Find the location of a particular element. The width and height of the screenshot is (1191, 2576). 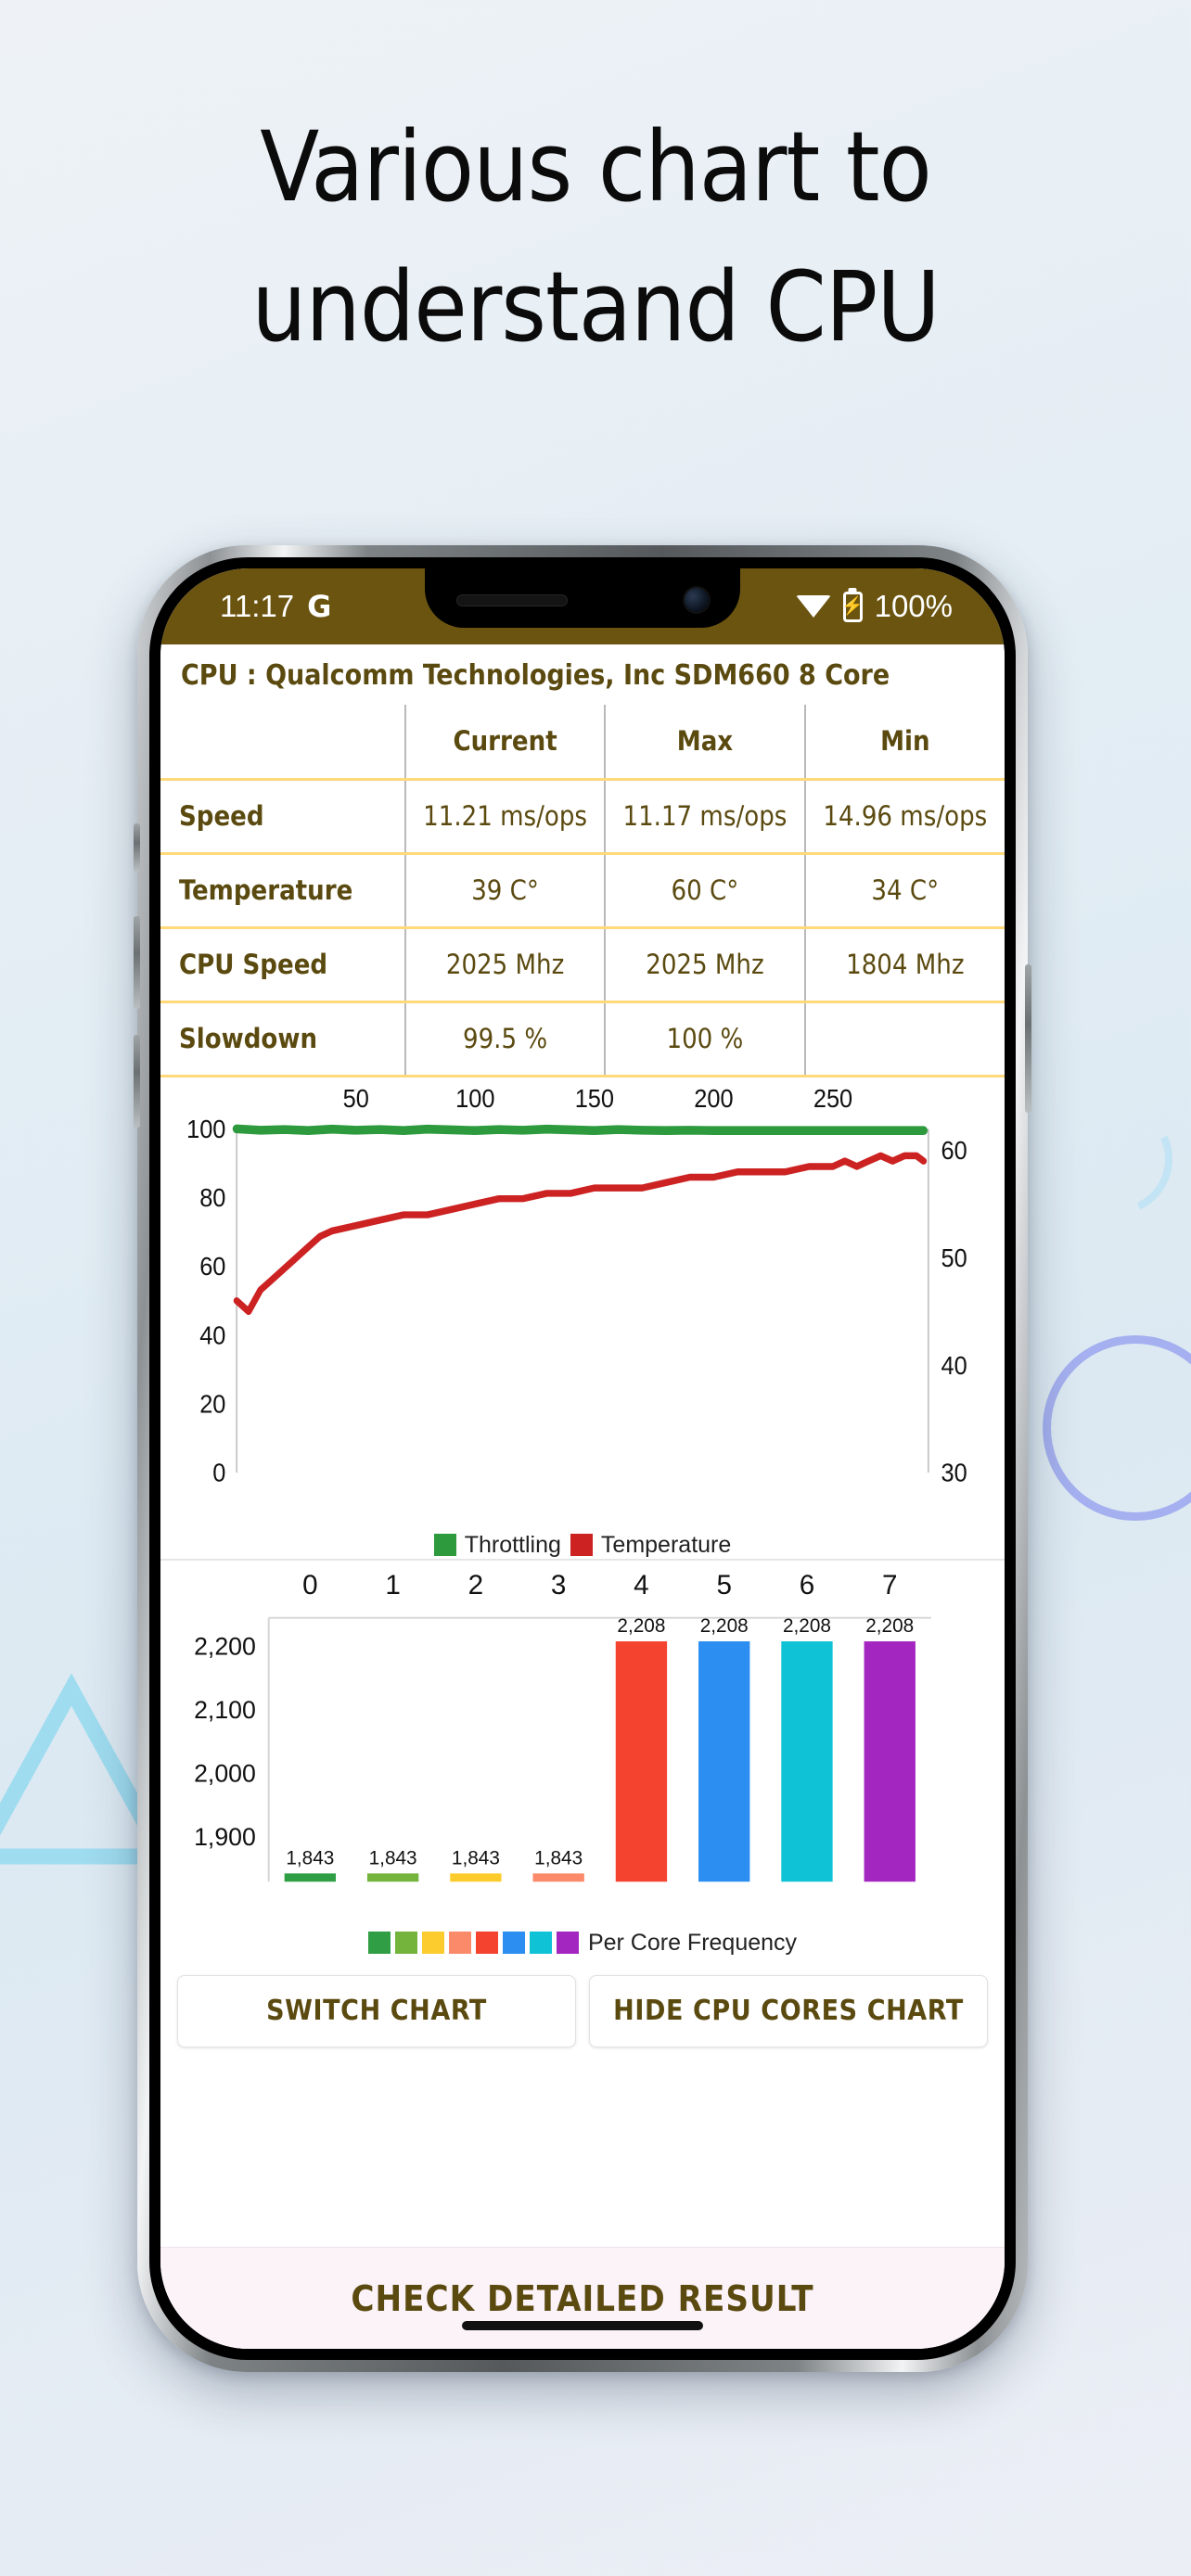

row-label-slowdown: Slowdown is located at coordinates (283, 1039).